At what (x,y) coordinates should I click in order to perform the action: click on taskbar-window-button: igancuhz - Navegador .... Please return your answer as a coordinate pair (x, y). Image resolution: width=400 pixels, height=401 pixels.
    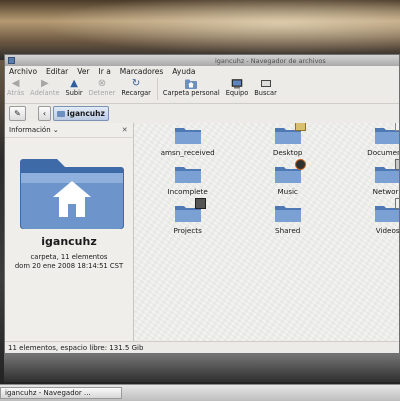
    Looking at the image, I should click on (61, 393).